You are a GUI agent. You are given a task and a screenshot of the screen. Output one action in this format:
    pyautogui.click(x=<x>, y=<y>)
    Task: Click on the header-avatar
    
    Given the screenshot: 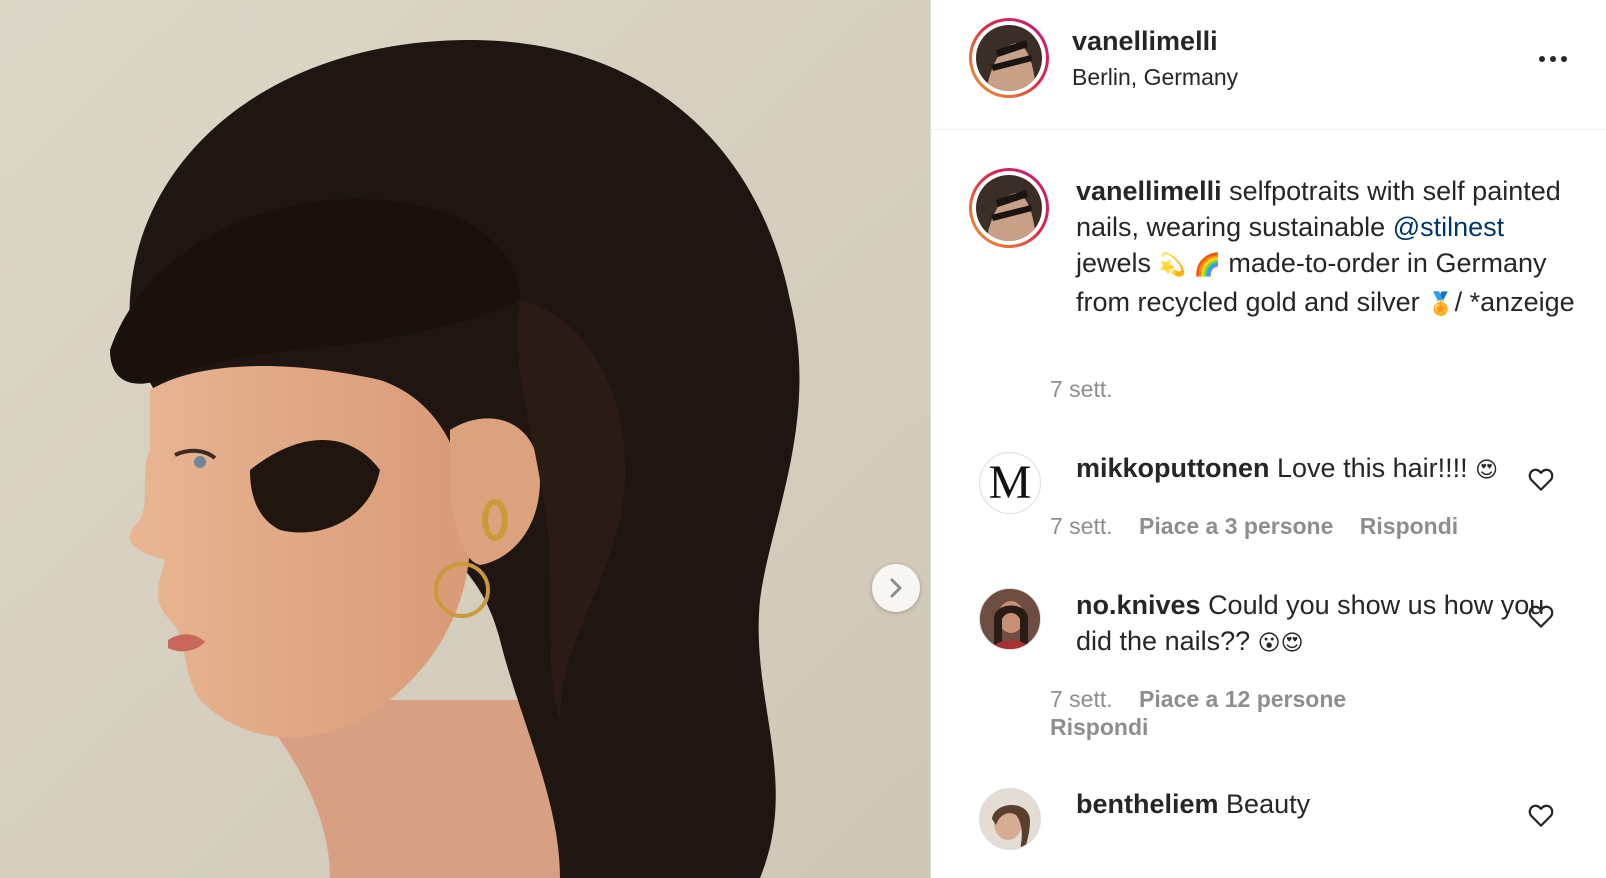 What is the action you would take?
    pyautogui.click(x=1009, y=58)
    